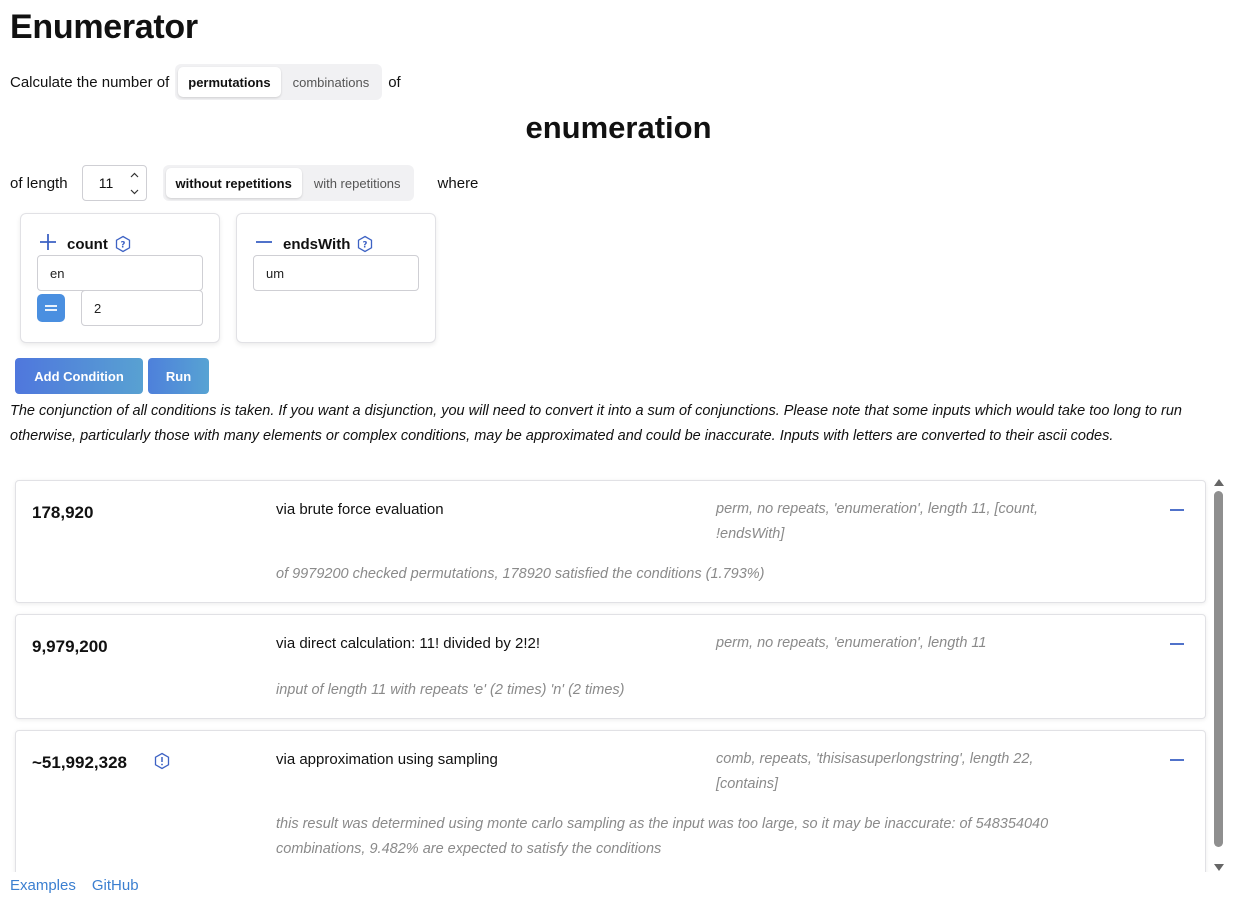 The height and width of the screenshot is (907, 1237). Describe the element at coordinates (63, 512) in the screenshot. I see `result-count: 178,920` at that location.